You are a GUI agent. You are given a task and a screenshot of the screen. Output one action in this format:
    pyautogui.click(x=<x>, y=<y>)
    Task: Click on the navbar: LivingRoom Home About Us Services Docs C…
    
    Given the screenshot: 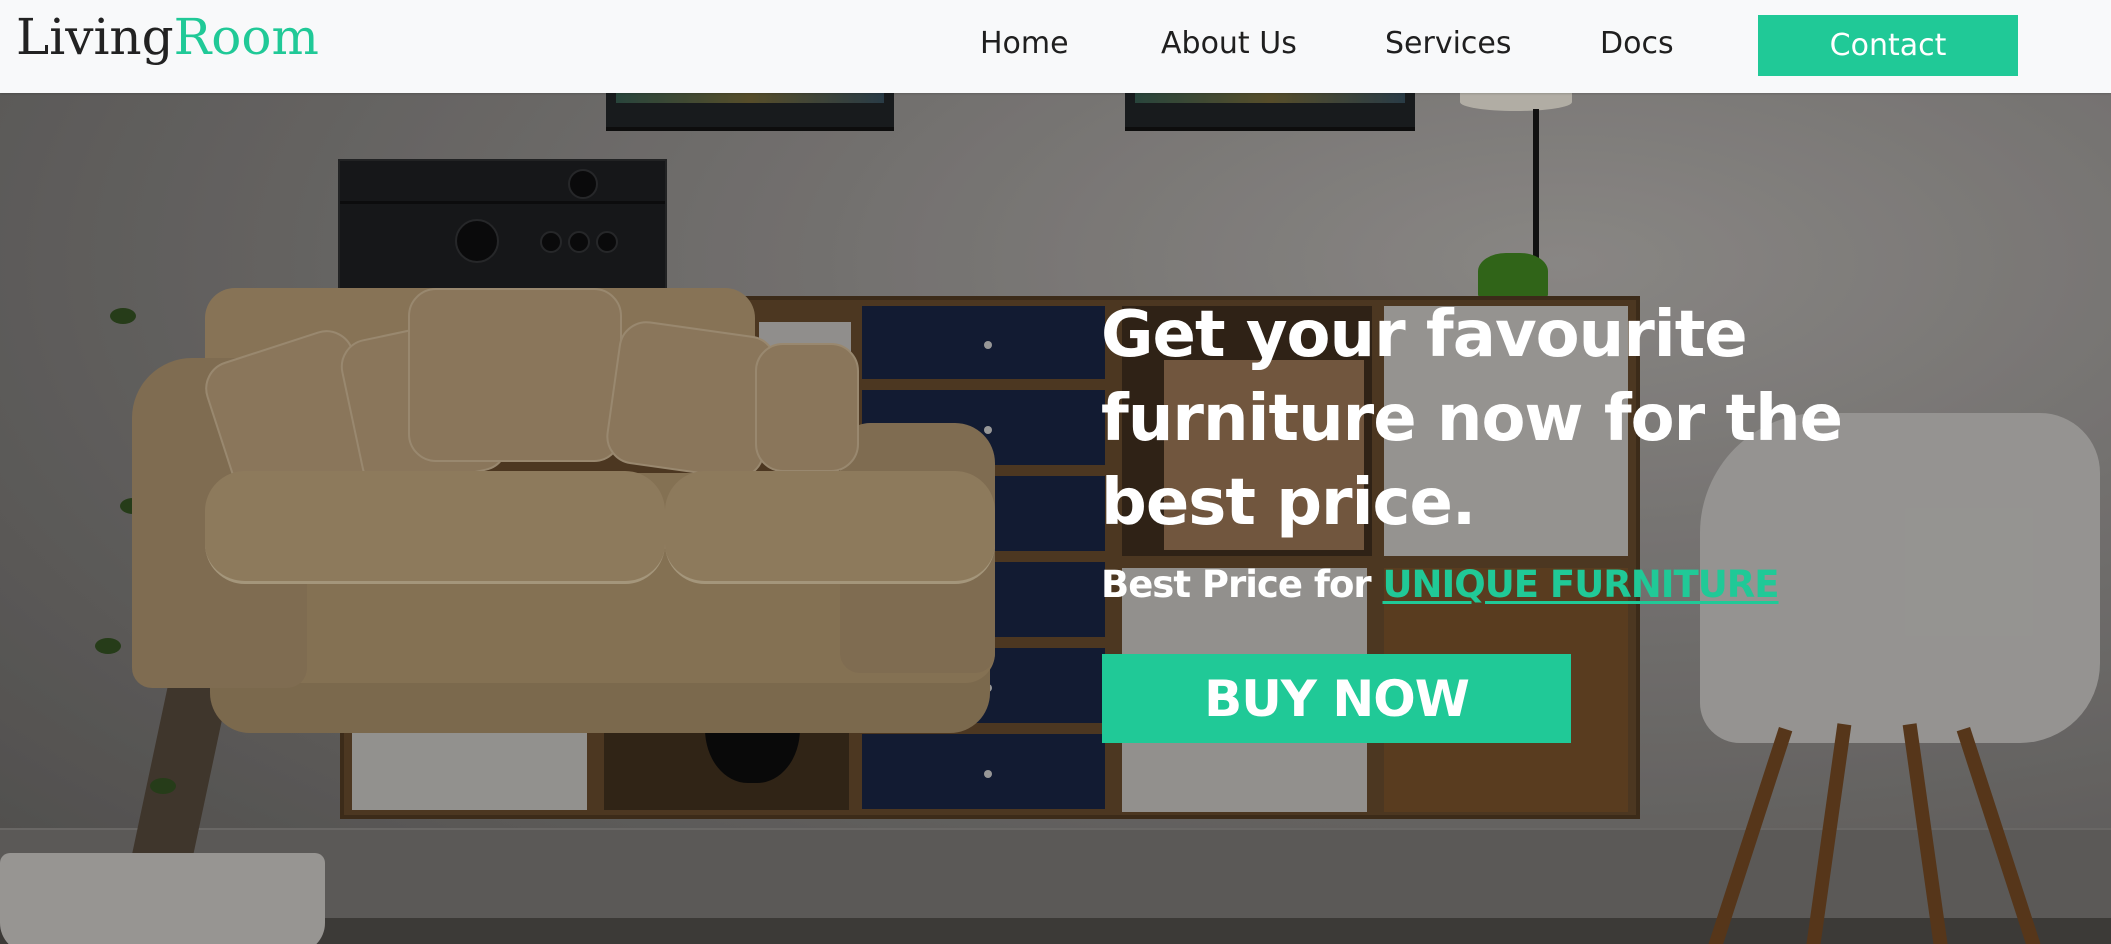 What is the action you would take?
    pyautogui.click(x=1055, y=46)
    